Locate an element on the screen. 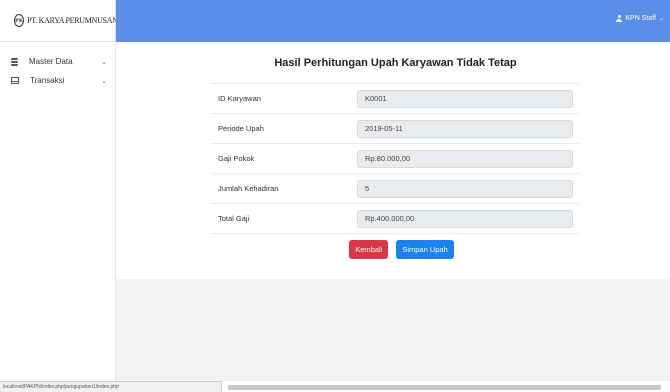 The image size is (670, 392). caret-down-icon: ⌄ is located at coordinates (661, 19).